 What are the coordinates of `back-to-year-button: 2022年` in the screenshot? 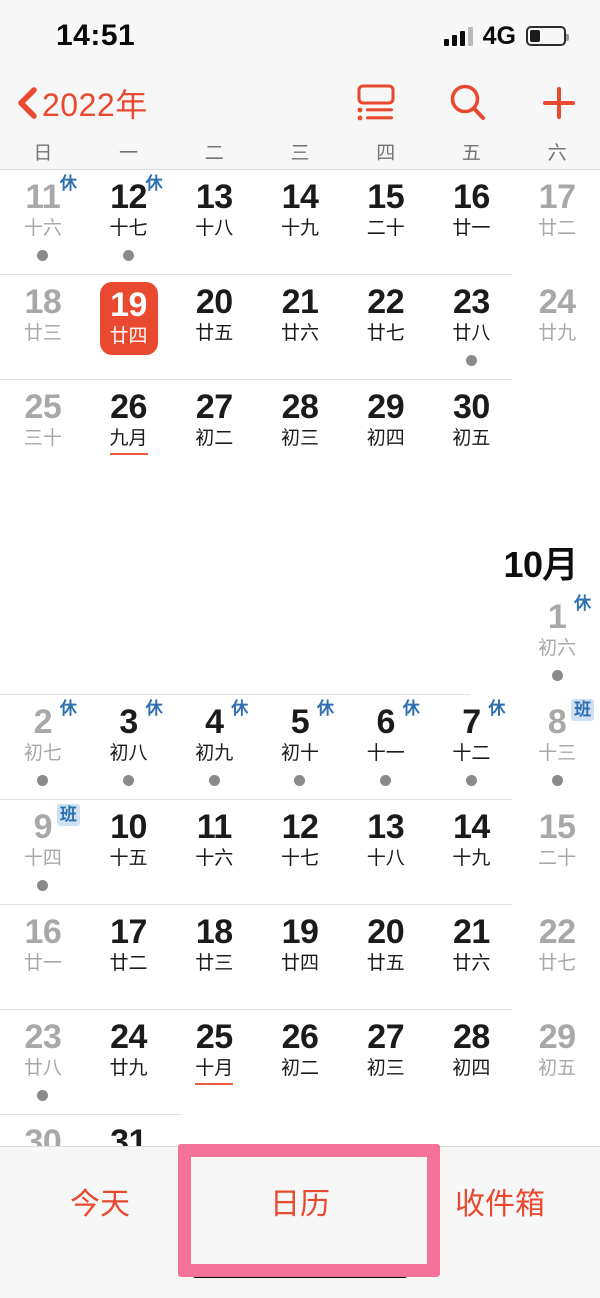 It's located at (82, 103).